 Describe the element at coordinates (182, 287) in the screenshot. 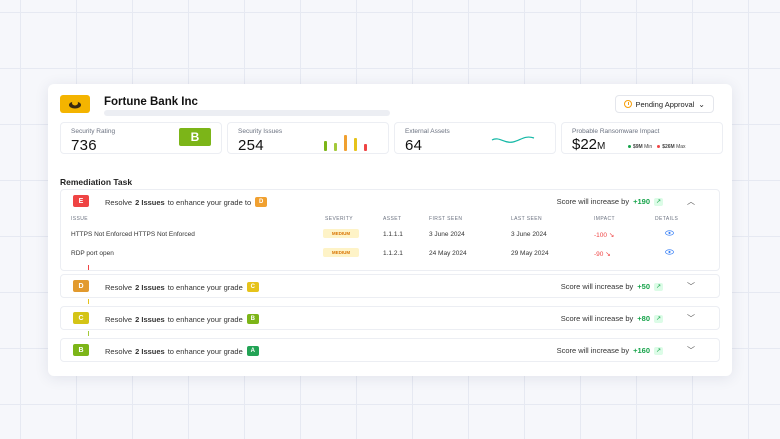

I see `task-description: Resolve 2 Issues to enhance your grade C` at that location.